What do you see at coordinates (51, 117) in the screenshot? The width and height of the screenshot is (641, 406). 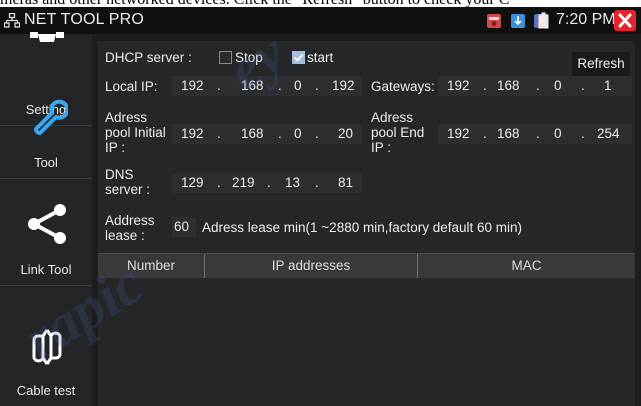 I see `wrench-icon` at bounding box center [51, 117].